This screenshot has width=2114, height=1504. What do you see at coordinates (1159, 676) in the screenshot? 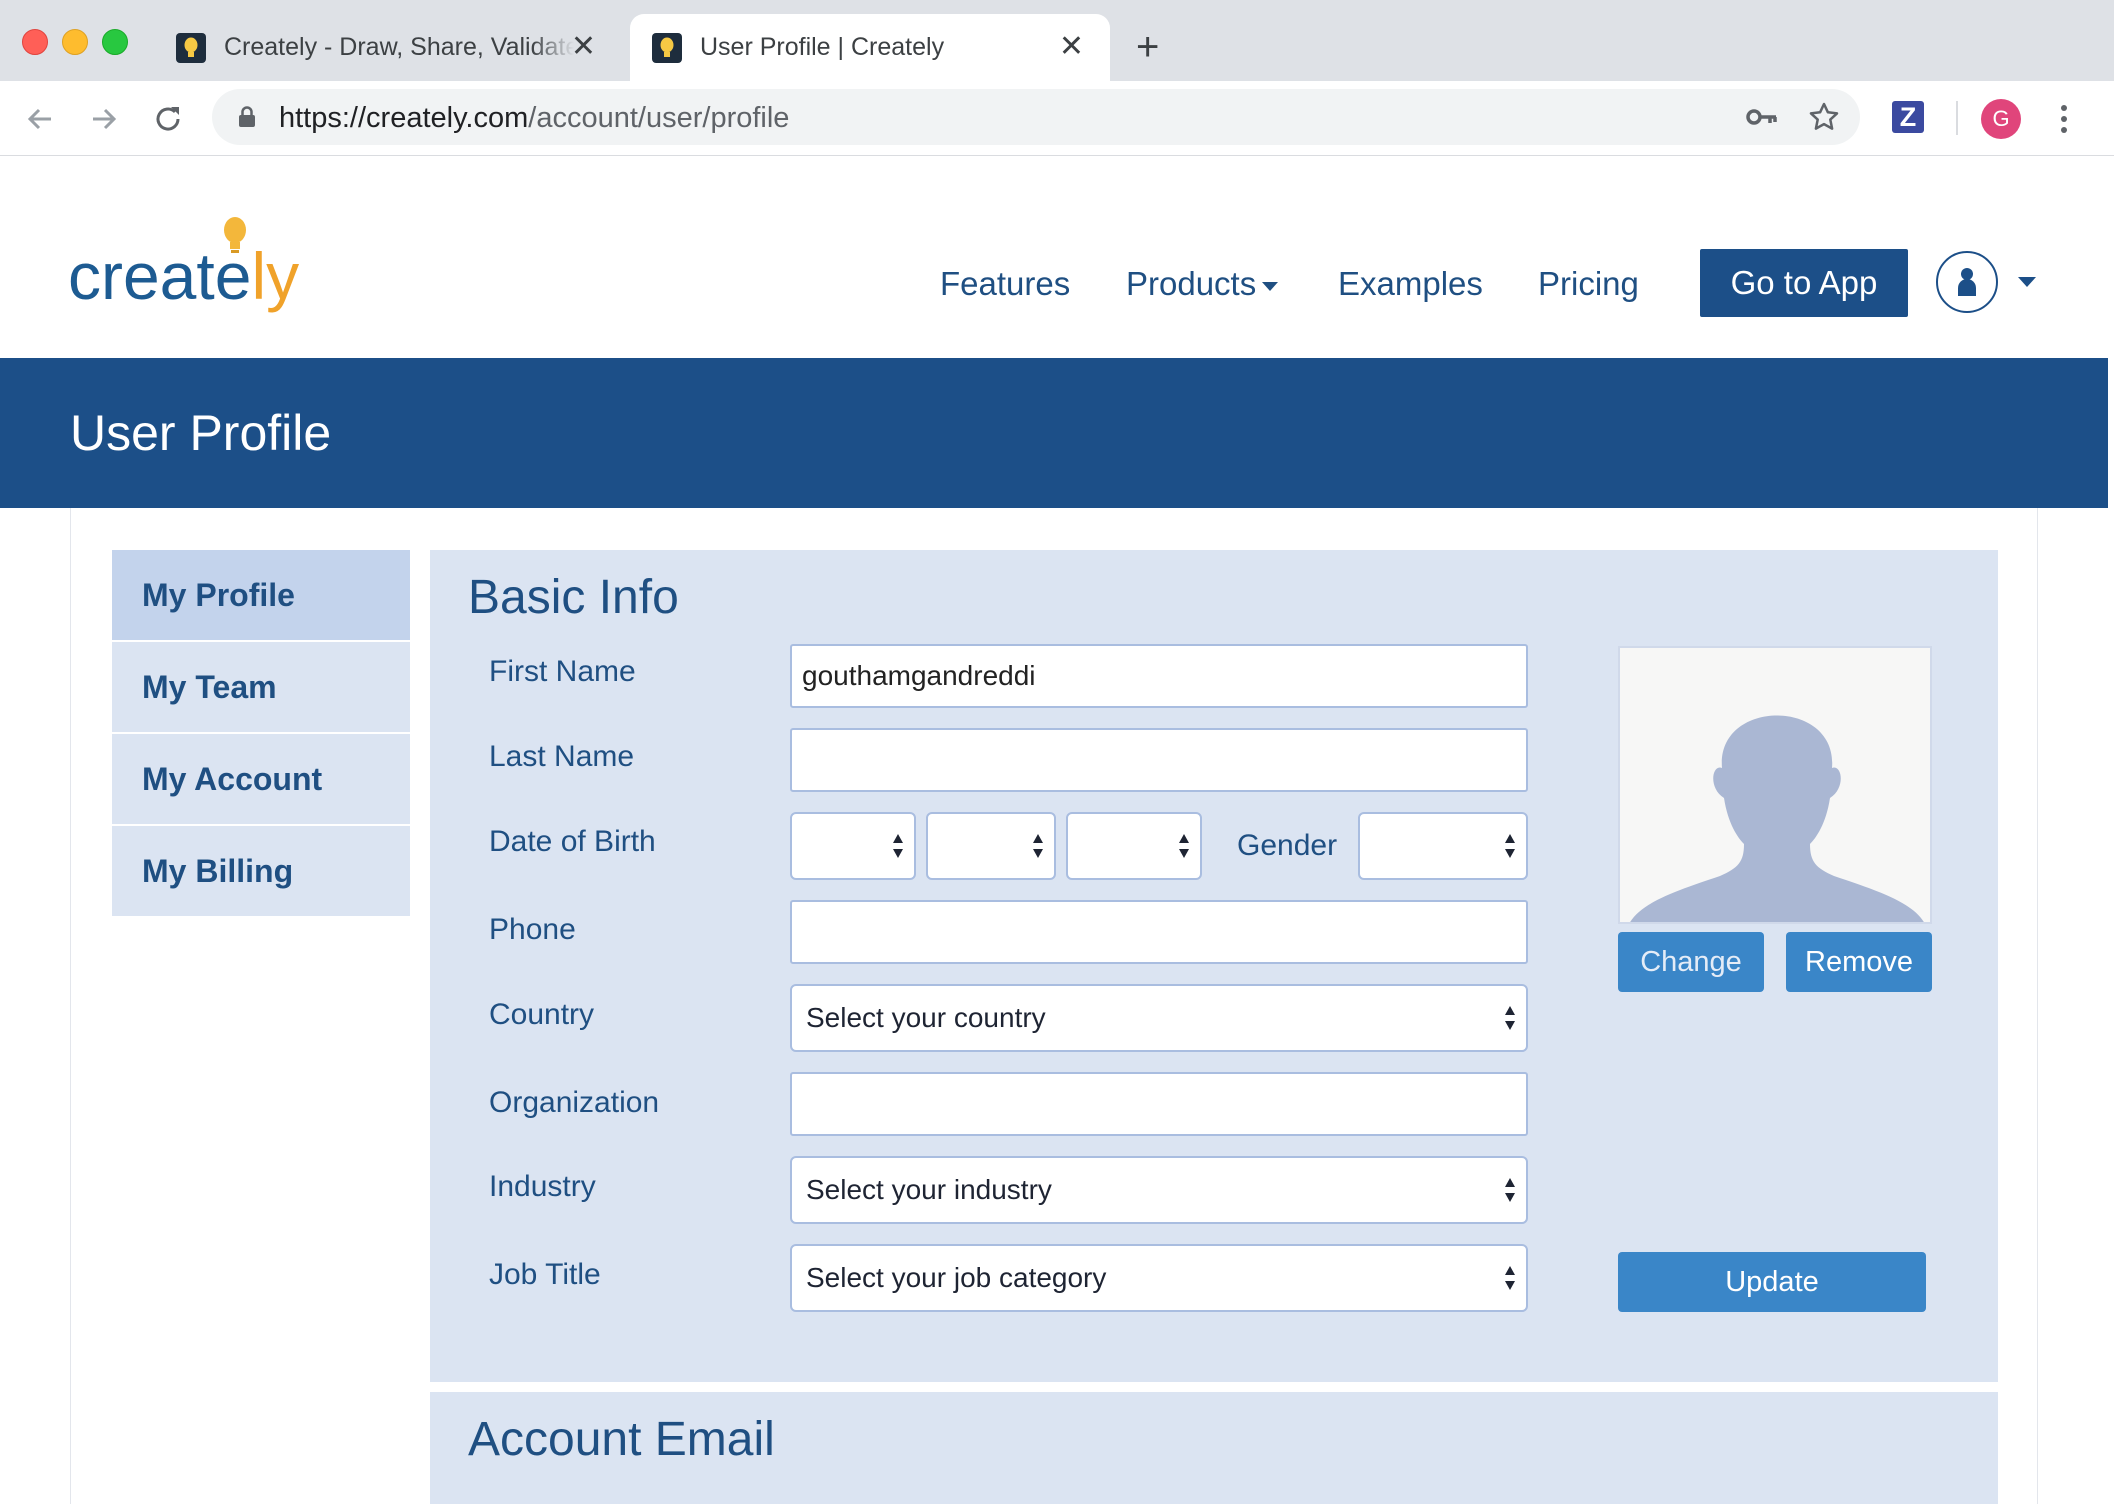
I see `first-name-field: gouthamgandreddi` at bounding box center [1159, 676].